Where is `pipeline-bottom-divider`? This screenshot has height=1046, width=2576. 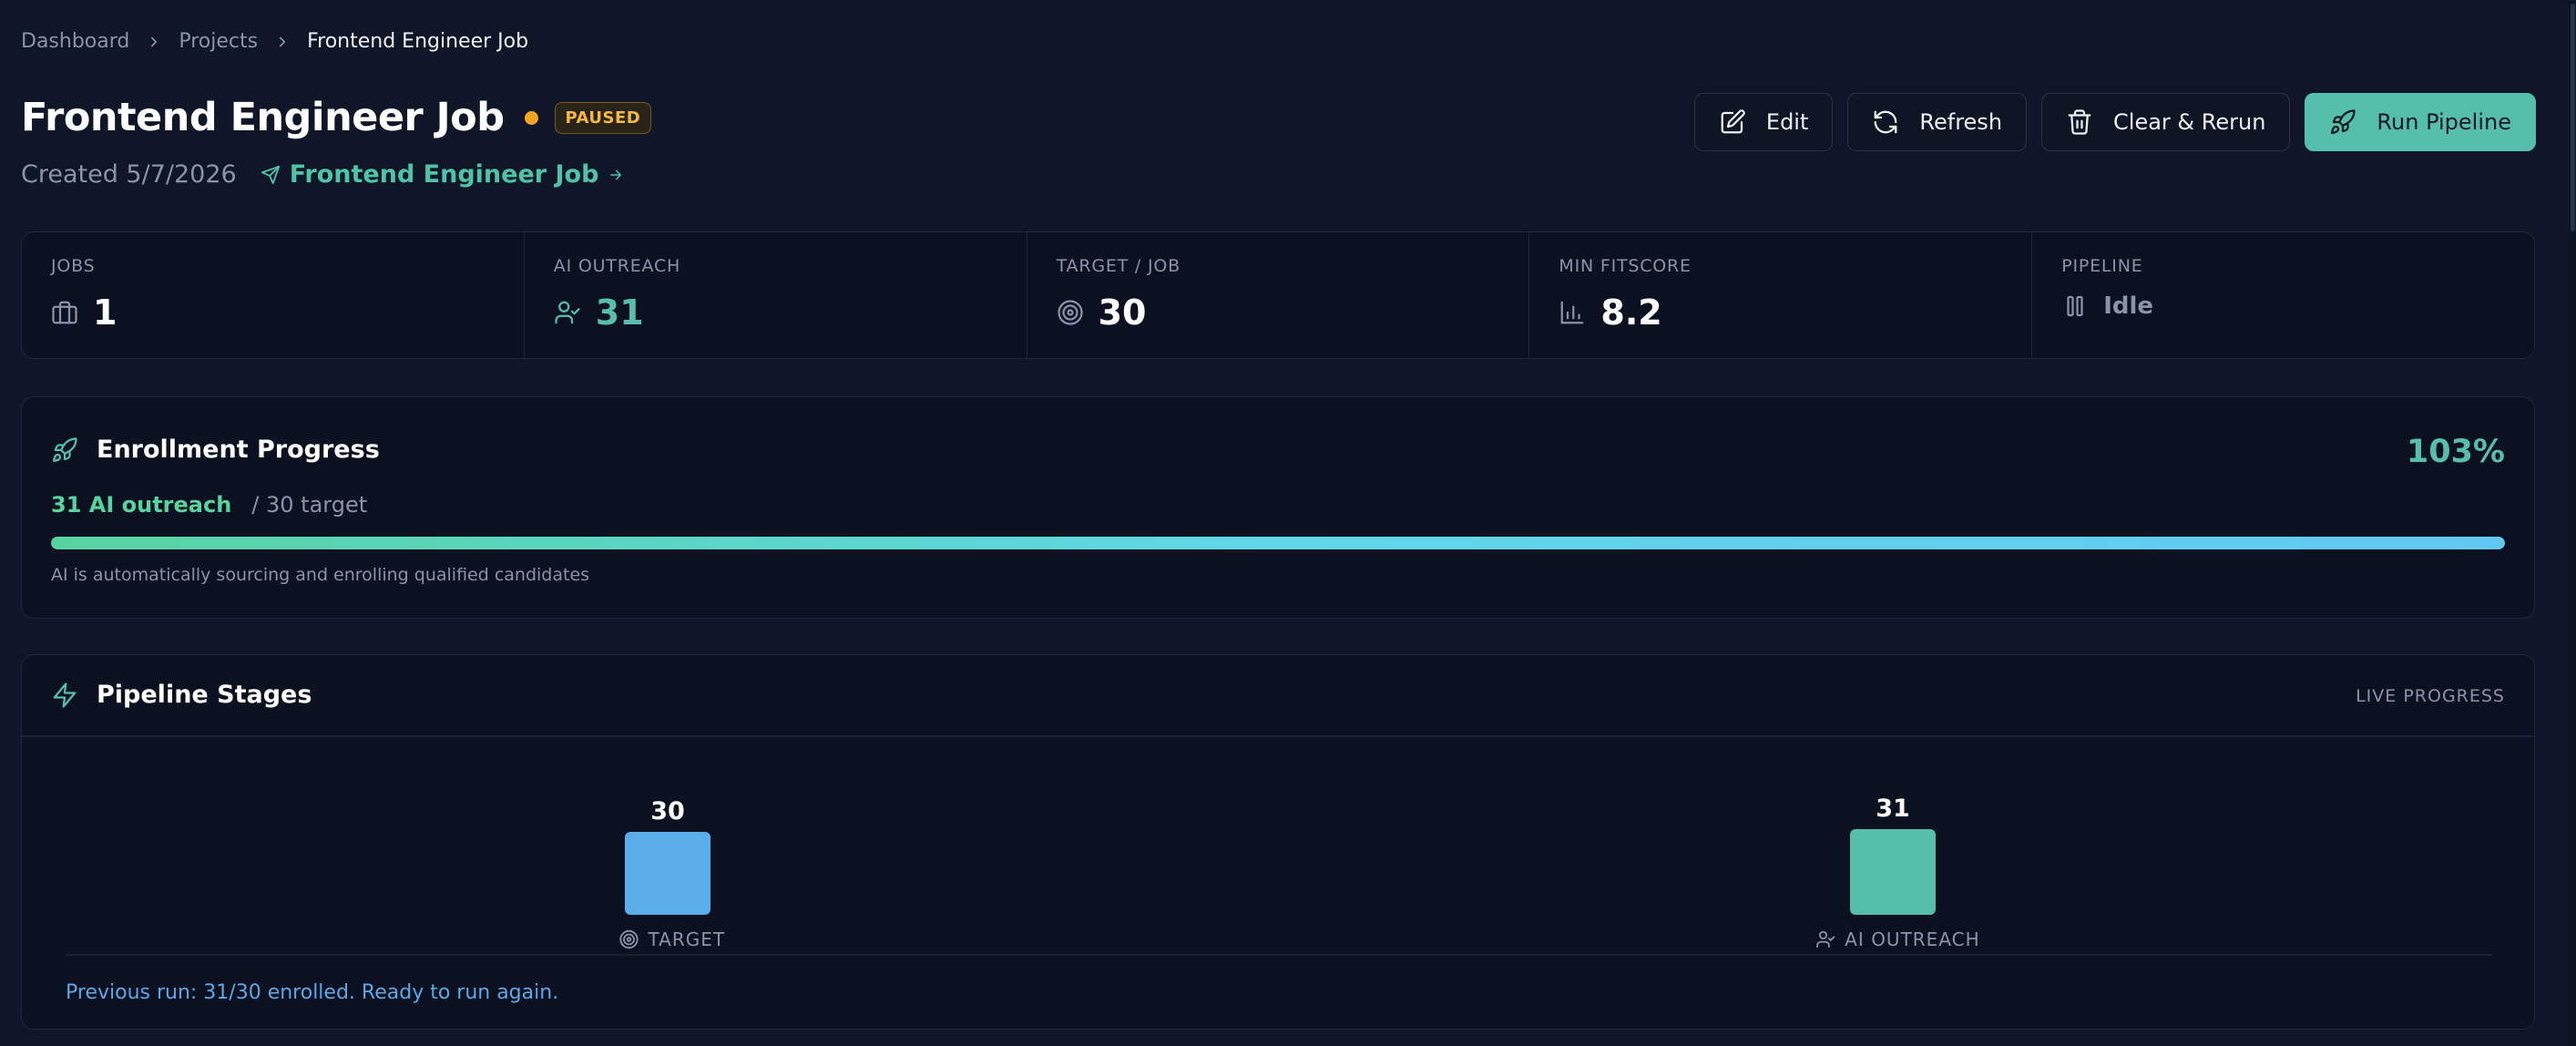 pipeline-bottom-divider is located at coordinates (1279, 955).